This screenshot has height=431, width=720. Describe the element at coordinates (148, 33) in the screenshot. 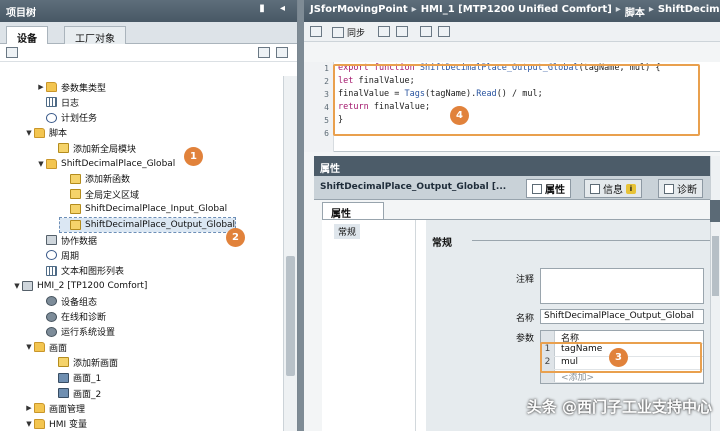

I see `project-tree-tabs: 设备 工厂对象` at that location.